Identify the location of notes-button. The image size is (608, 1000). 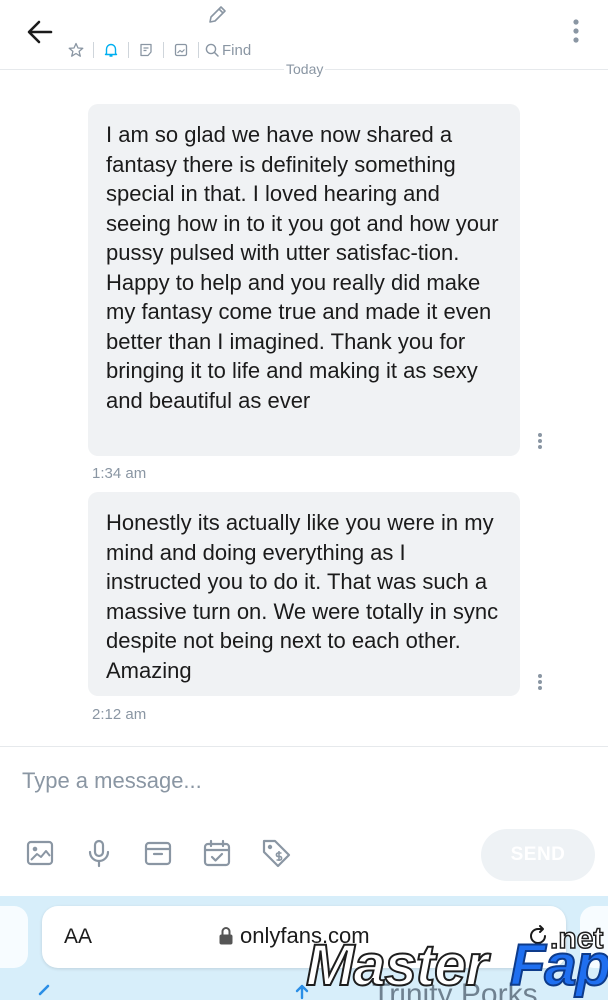
(146, 50).